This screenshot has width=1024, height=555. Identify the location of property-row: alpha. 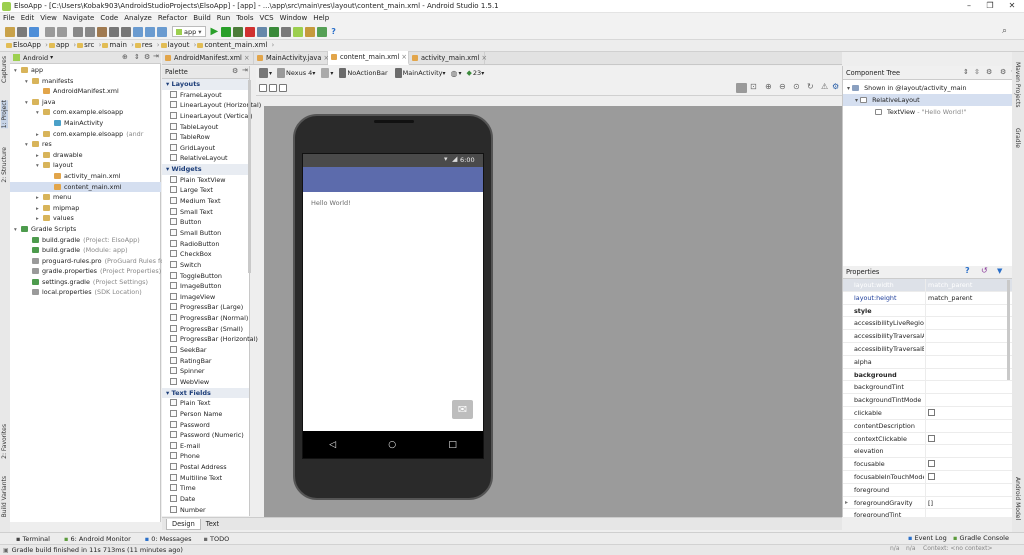
(933, 362).